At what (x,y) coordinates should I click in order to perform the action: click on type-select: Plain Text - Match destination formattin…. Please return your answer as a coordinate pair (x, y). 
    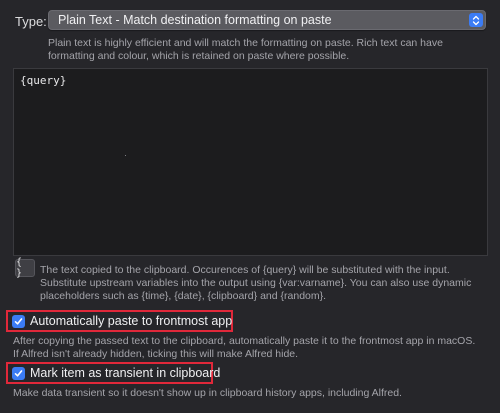
    Looking at the image, I should click on (267, 20).